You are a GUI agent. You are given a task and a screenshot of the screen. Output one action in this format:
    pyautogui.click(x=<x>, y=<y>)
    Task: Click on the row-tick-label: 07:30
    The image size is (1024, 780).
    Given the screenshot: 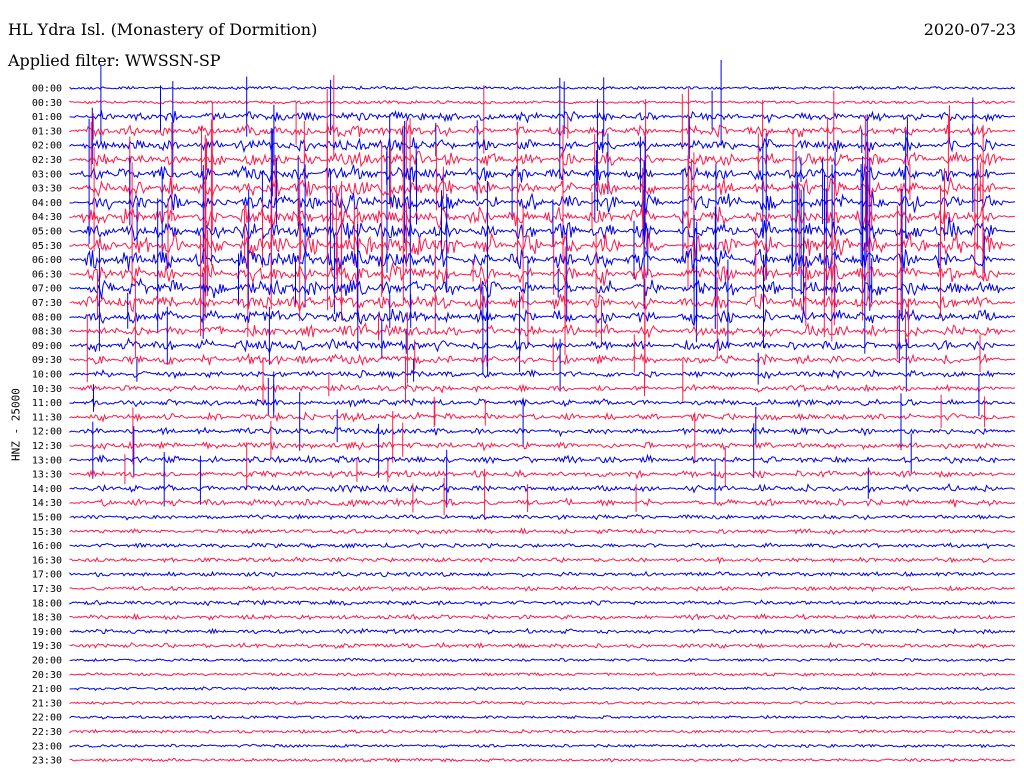 What is the action you would take?
    pyautogui.click(x=47, y=303)
    